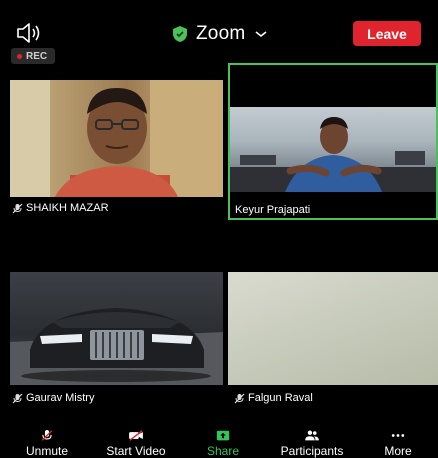  What do you see at coordinates (19, 56) in the screenshot?
I see `record-dot-icon` at bounding box center [19, 56].